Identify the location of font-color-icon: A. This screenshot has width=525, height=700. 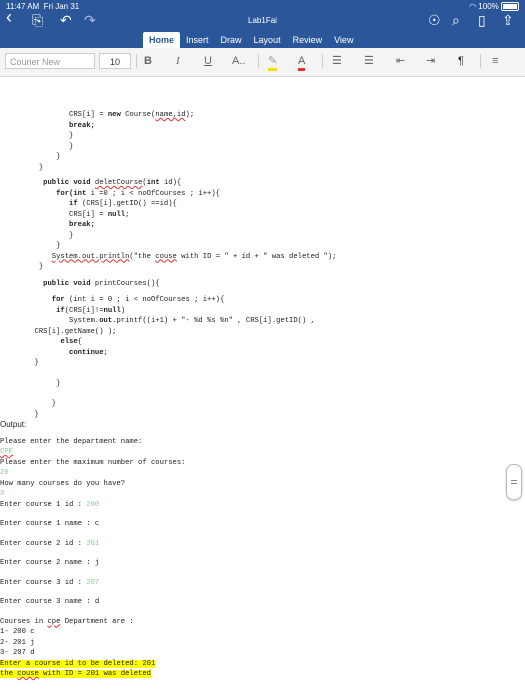
(302, 62).